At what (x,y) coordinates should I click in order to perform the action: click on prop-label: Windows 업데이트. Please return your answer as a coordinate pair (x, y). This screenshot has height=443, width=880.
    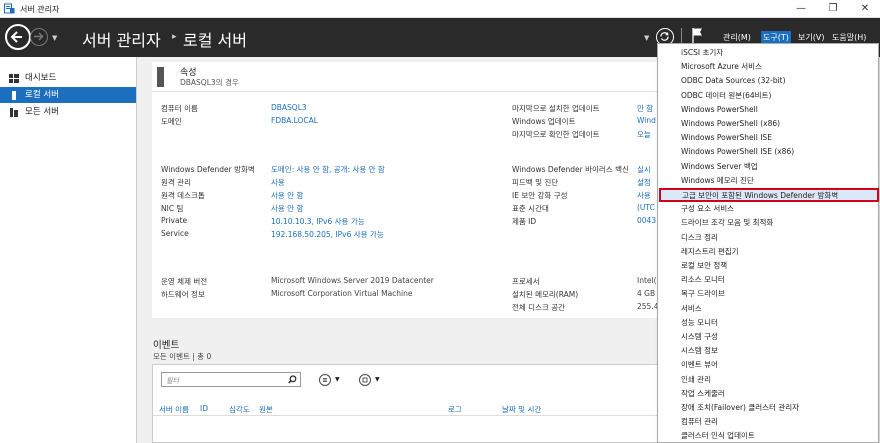
    Looking at the image, I should click on (544, 121).